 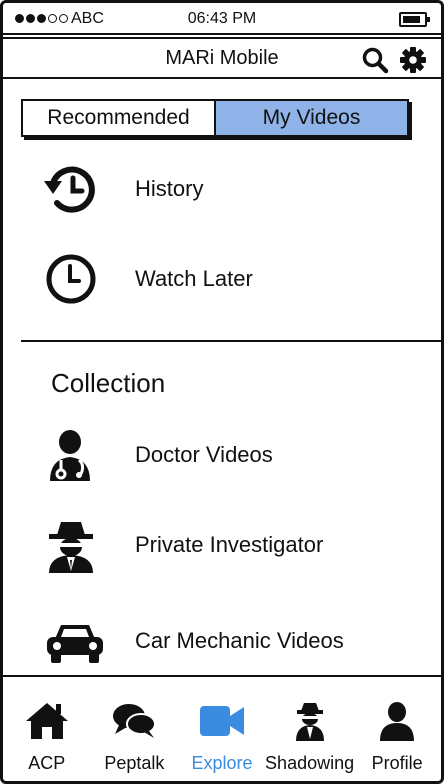 I want to click on list-item-doctor-videos: Doctor Videos, so click(x=158, y=455).